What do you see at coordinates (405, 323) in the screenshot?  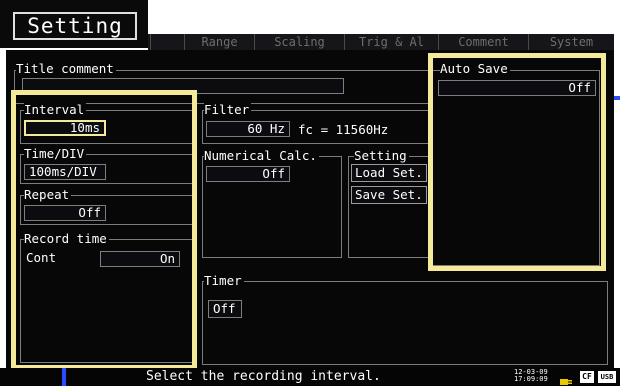 I see `timer-group` at bounding box center [405, 323].